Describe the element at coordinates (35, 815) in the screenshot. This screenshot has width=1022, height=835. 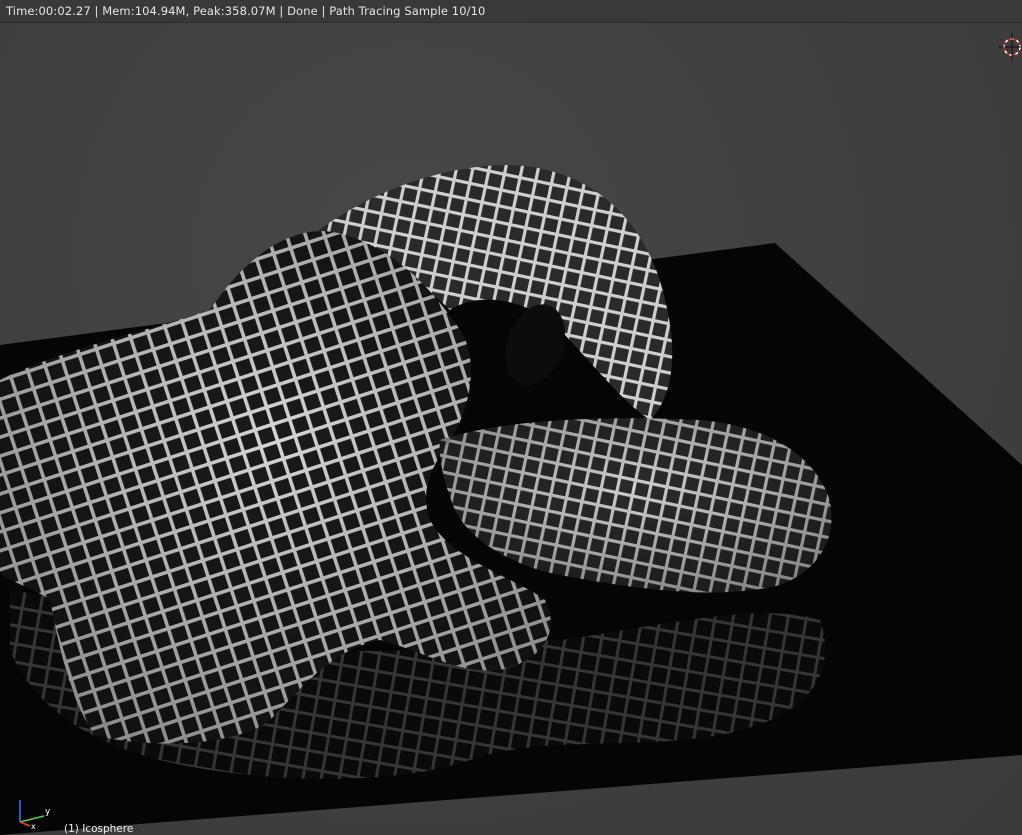
I see `axis-gizmo-icon: y x` at that location.